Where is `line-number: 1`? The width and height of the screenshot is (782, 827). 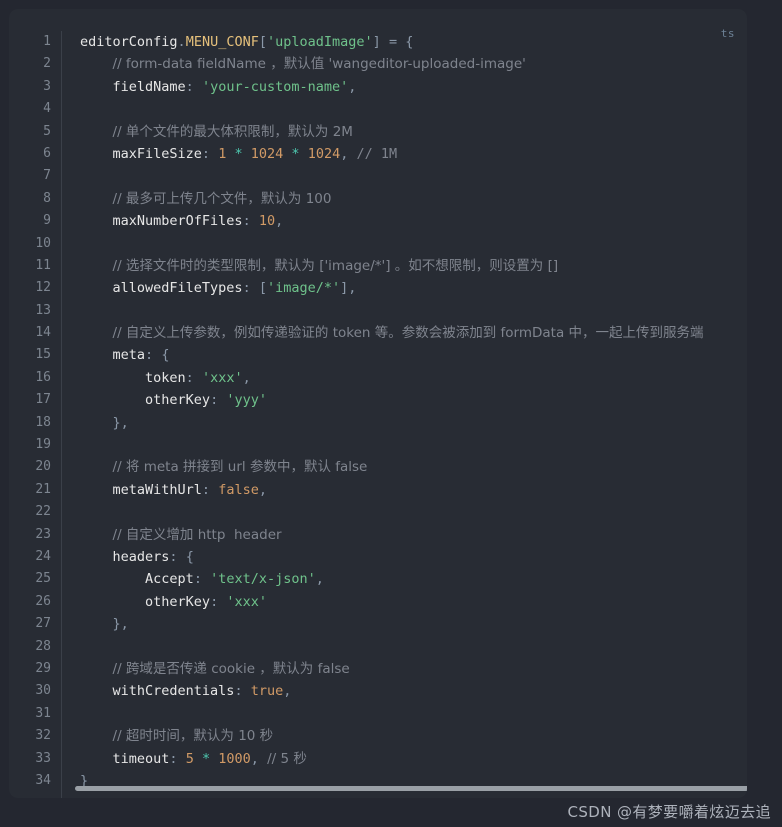 line-number: 1 is located at coordinates (47, 41).